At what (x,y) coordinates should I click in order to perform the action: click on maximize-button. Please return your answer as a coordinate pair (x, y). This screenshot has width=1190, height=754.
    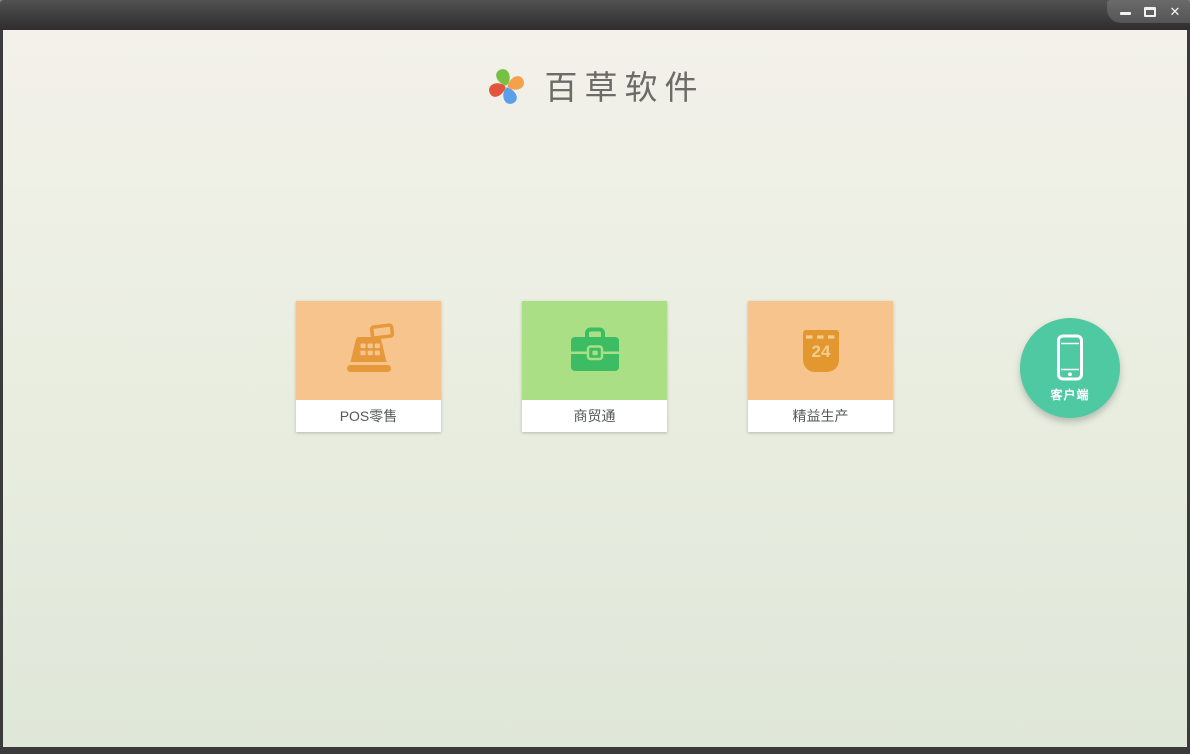
    Looking at the image, I should click on (1150, 12).